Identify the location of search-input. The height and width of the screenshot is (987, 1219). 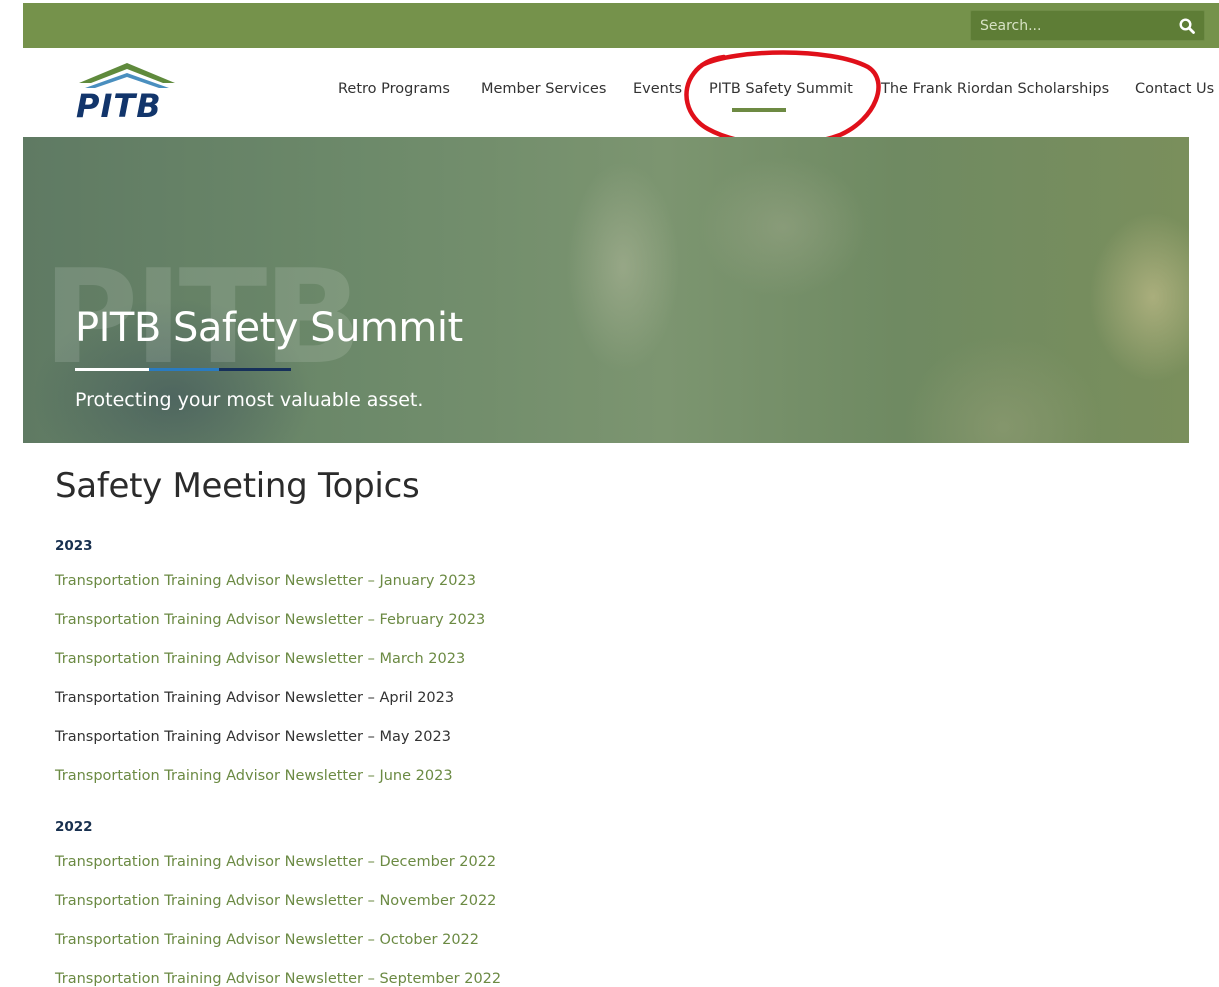
(1073, 25).